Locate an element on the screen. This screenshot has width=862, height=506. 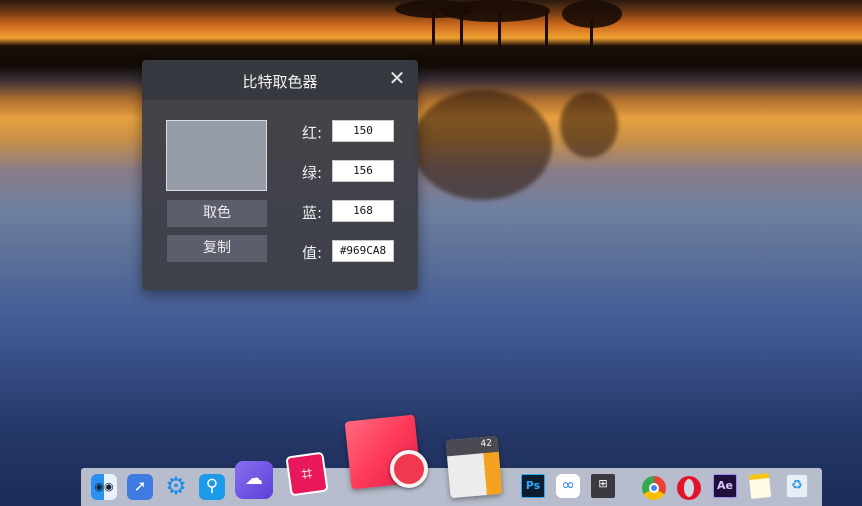
launchpad-icon: ➚ is located at coordinates (140, 487).